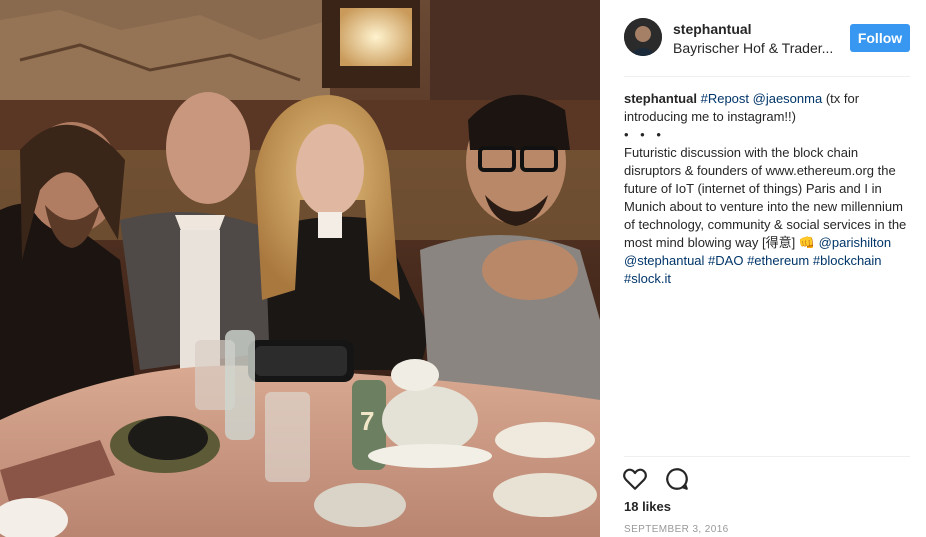 The height and width of the screenshot is (537, 926). I want to click on caption-dots: • • •, so click(644, 134).